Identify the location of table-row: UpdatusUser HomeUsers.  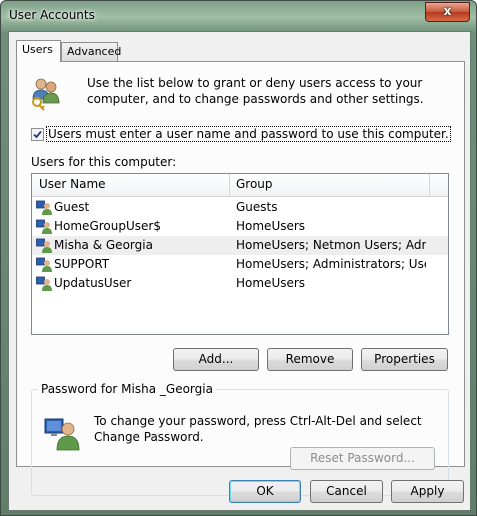
(240, 283).